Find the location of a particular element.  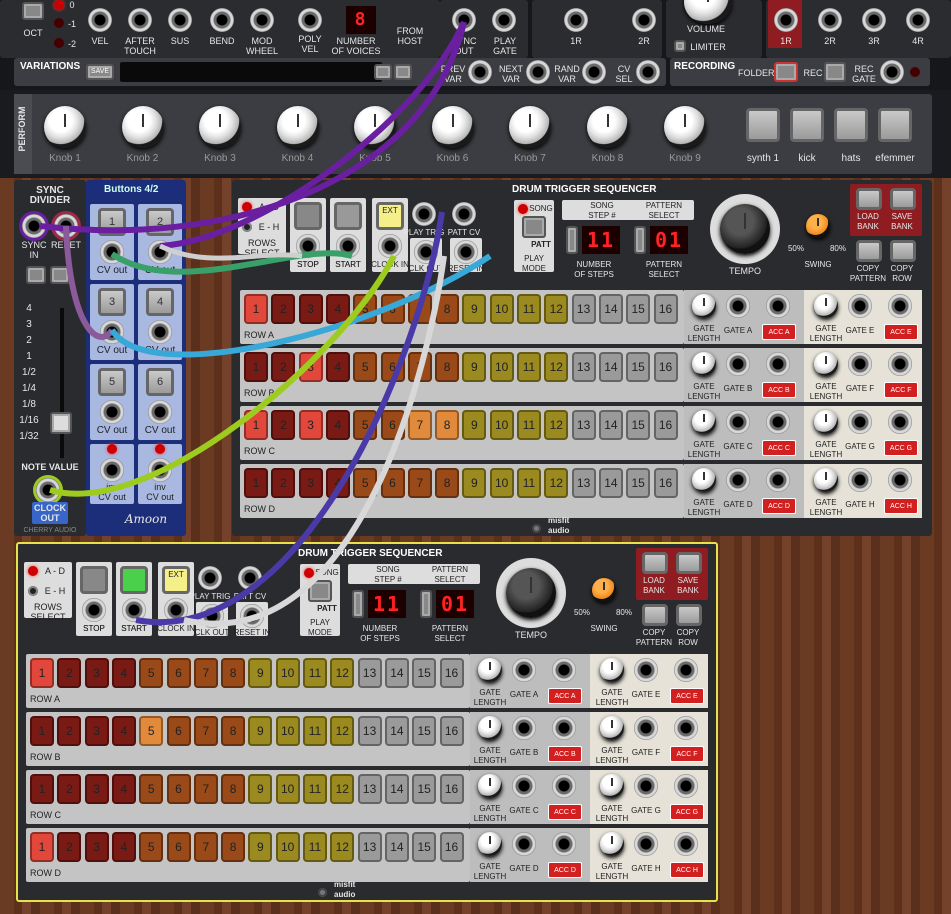

seq2-row-2-step-8: 8 is located at coordinates (233, 789).